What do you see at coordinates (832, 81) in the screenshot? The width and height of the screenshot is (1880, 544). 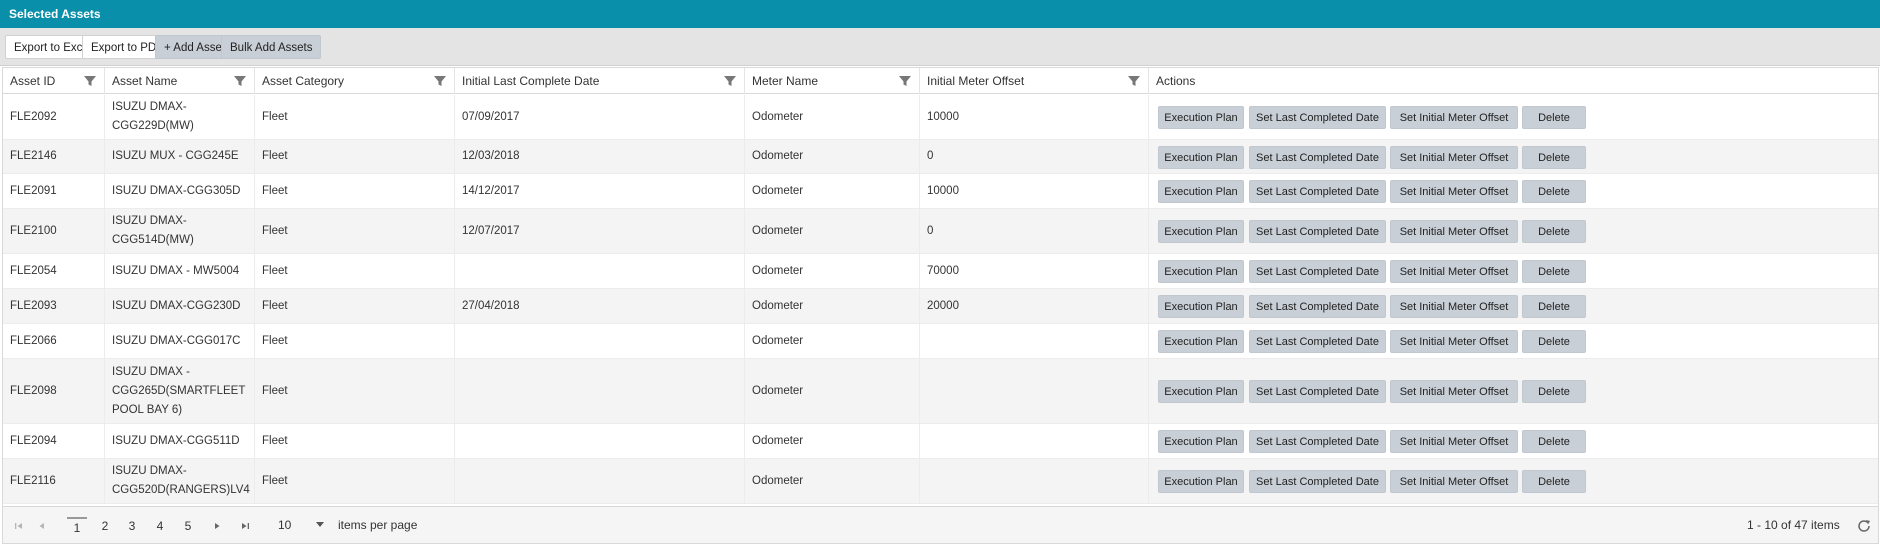 I see `column-header-meter-name: Meter Name` at bounding box center [832, 81].